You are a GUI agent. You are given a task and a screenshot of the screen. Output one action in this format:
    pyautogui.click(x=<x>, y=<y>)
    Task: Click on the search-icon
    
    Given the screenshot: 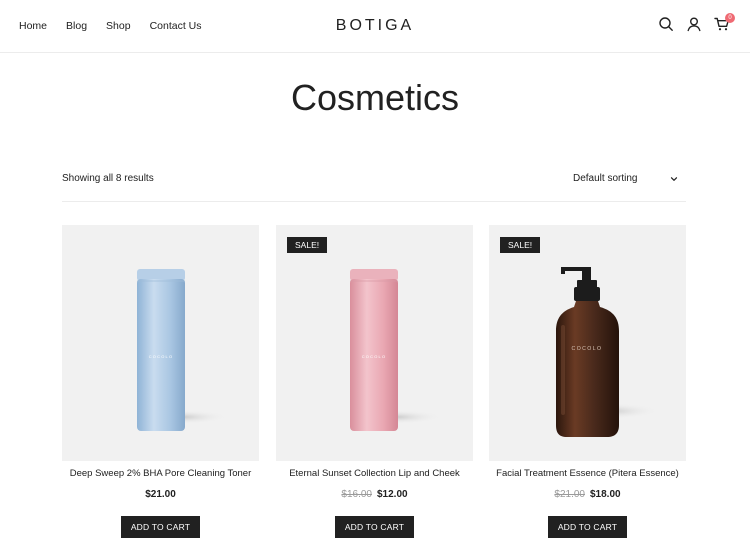 What is the action you would take?
    pyautogui.click(x=666, y=24)
    